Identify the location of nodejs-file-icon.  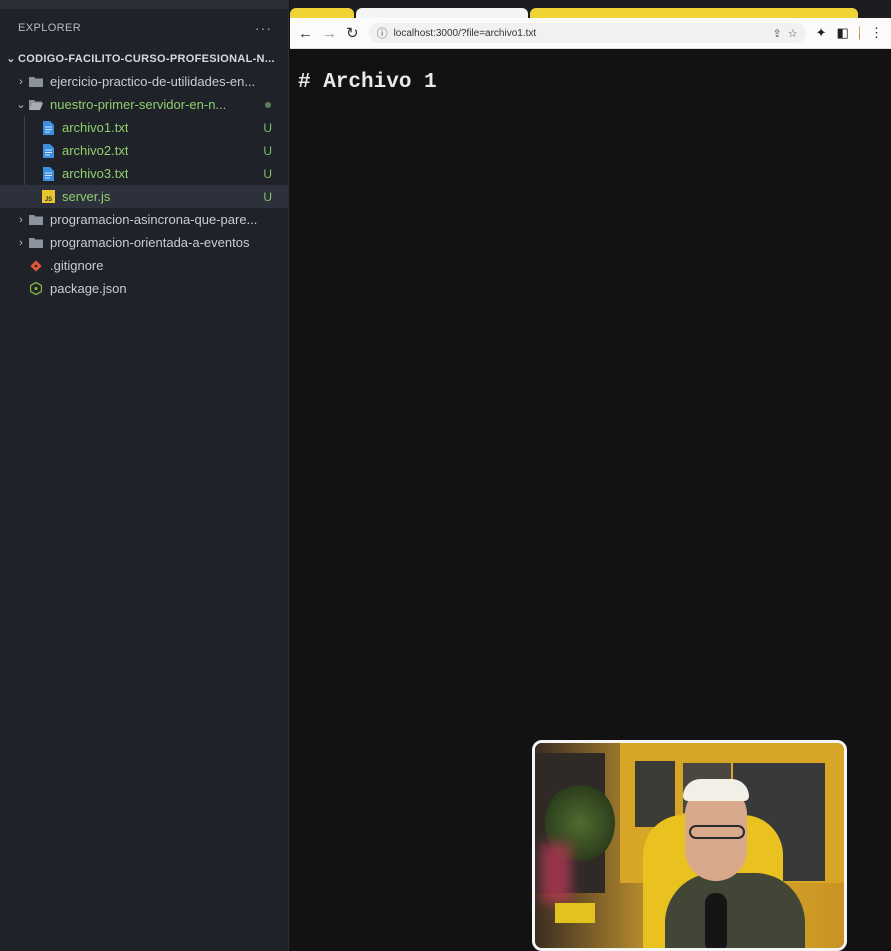
(36, 289).